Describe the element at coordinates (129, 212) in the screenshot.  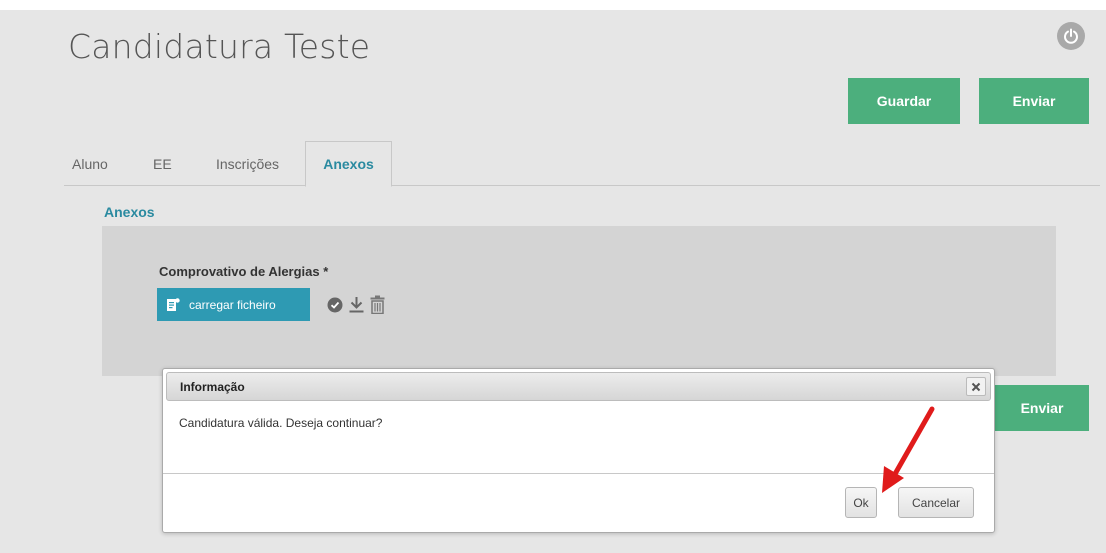
I see `section-title: Anexos` at that location.